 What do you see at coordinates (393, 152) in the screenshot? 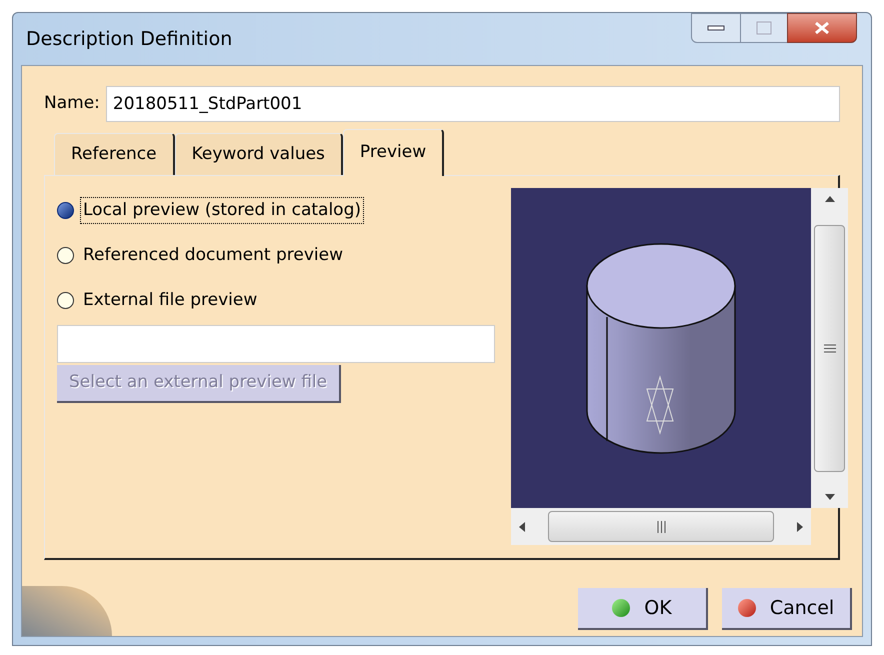
I see `tab: Preview` at bounding box center [393, 152].